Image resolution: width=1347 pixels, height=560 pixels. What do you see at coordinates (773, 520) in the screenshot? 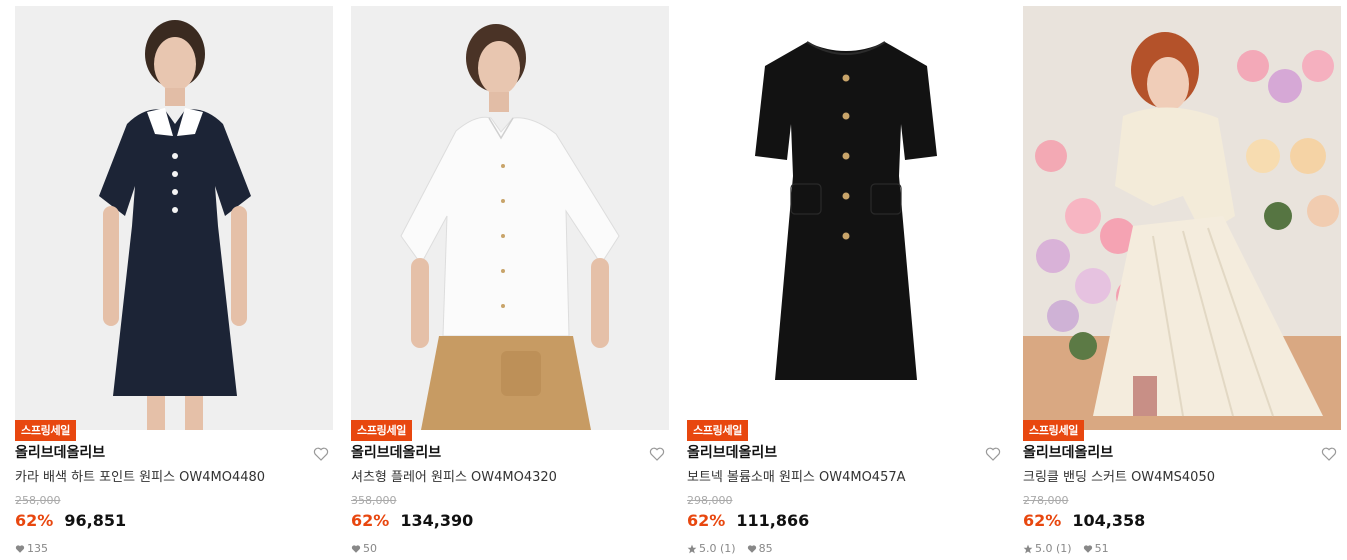
I see `sale-price: 111,866` at bounding box center [773, 520].